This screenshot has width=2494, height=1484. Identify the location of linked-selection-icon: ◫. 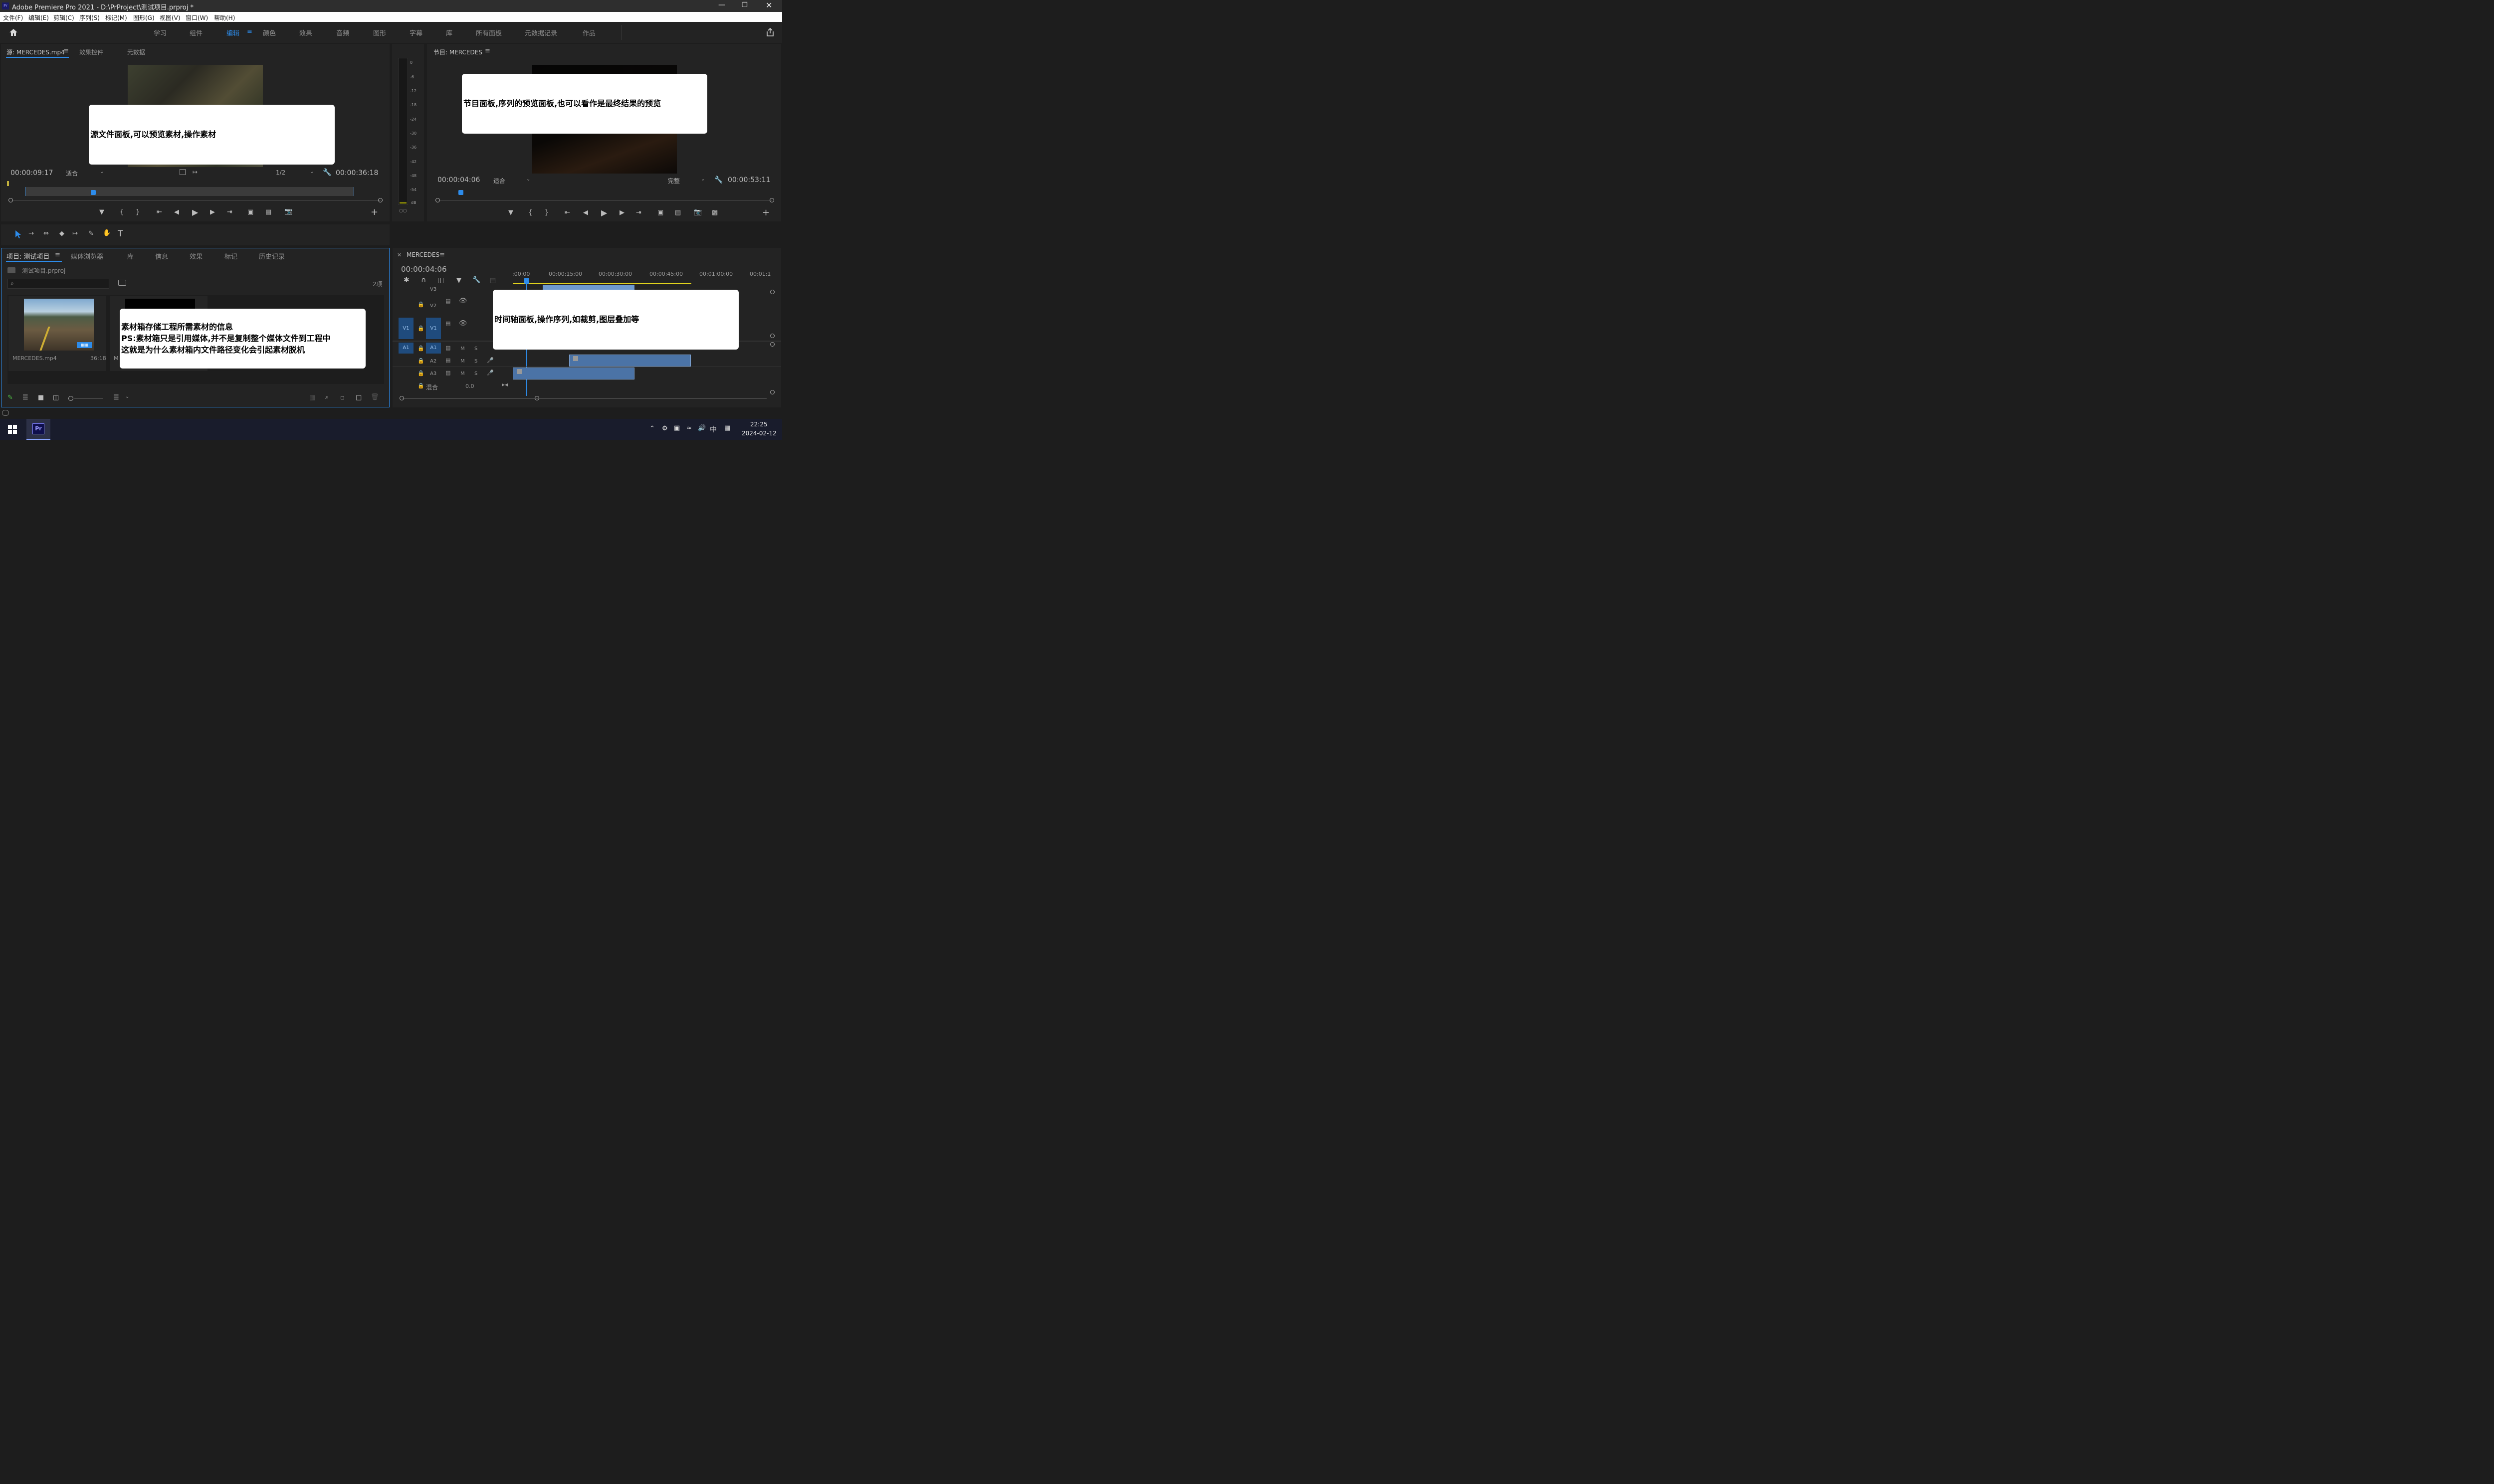
(440, 280).